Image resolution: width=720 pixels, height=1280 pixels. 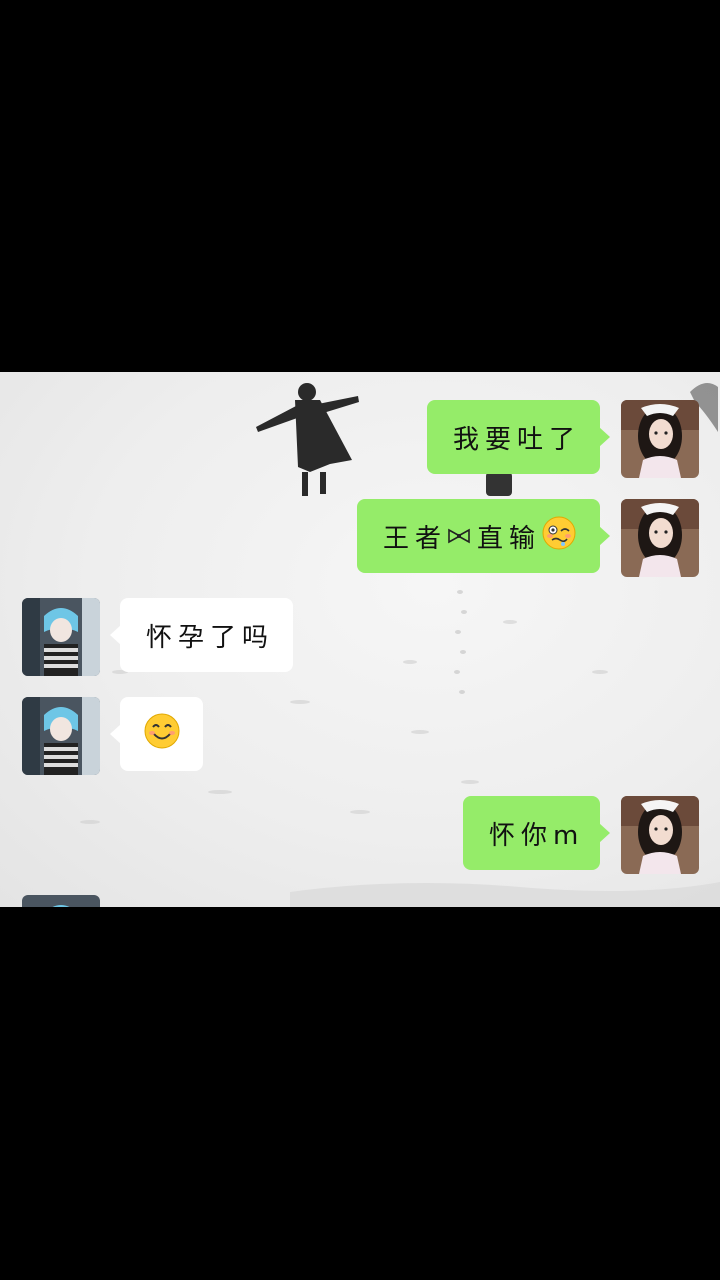 What do you see at coordinates (162, 734) in the screenshot?
I see `smiling-face-icon` at bounding box center [162, 734].